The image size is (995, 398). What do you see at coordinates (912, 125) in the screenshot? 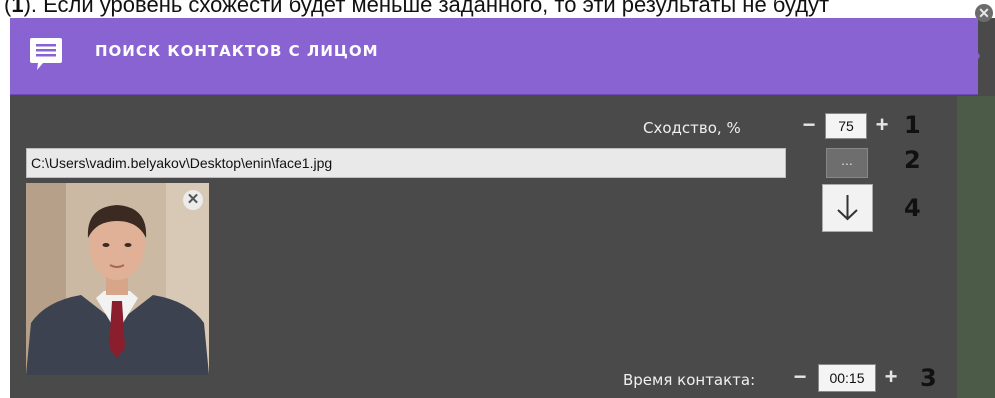
I see `callout-1: 1` at bounding box center [912, 125].